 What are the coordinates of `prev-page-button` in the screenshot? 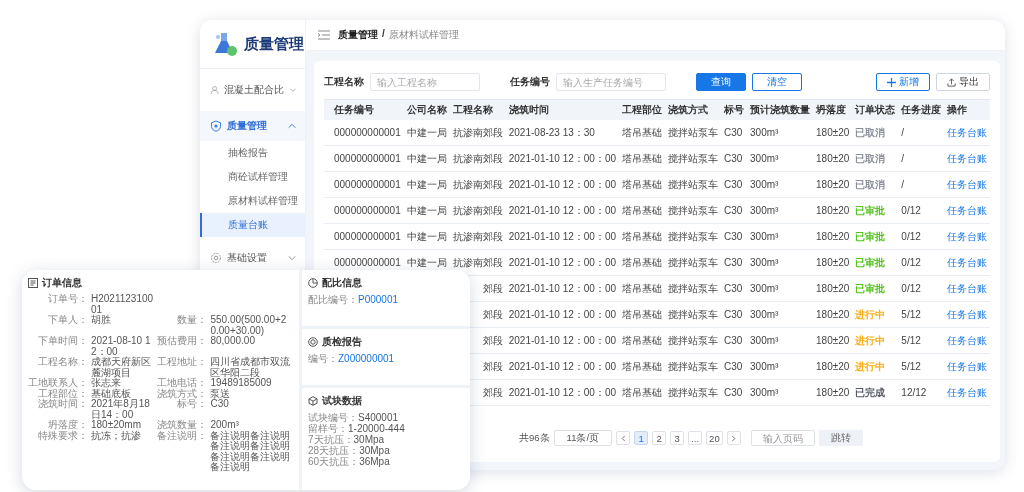 It's located at (623, 438).